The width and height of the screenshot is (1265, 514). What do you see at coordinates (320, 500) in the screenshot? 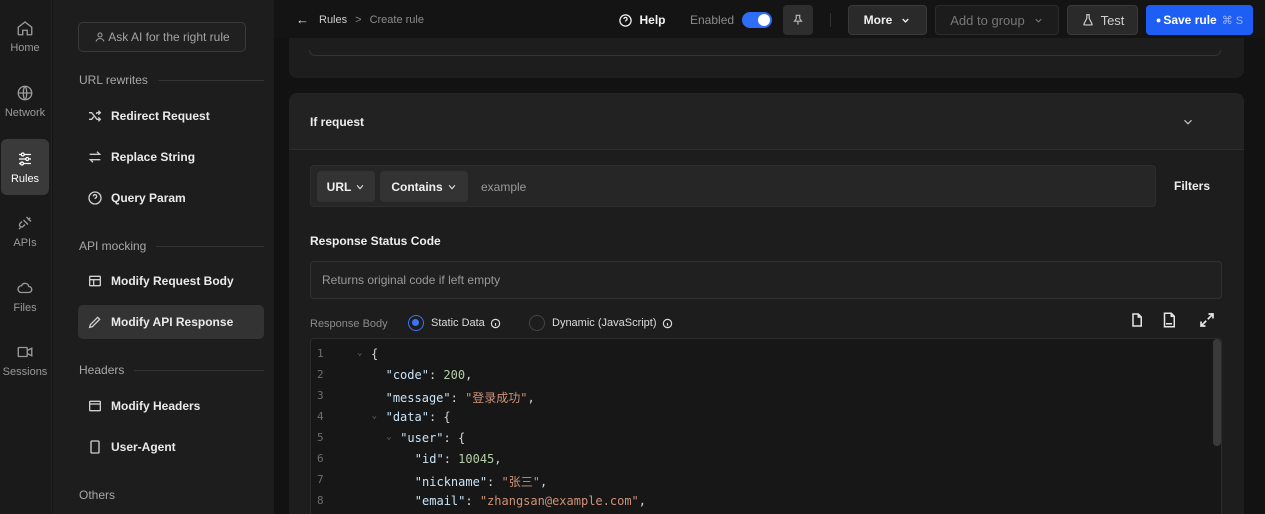
I see `line-number: 8` at bounding box center [320, 500].